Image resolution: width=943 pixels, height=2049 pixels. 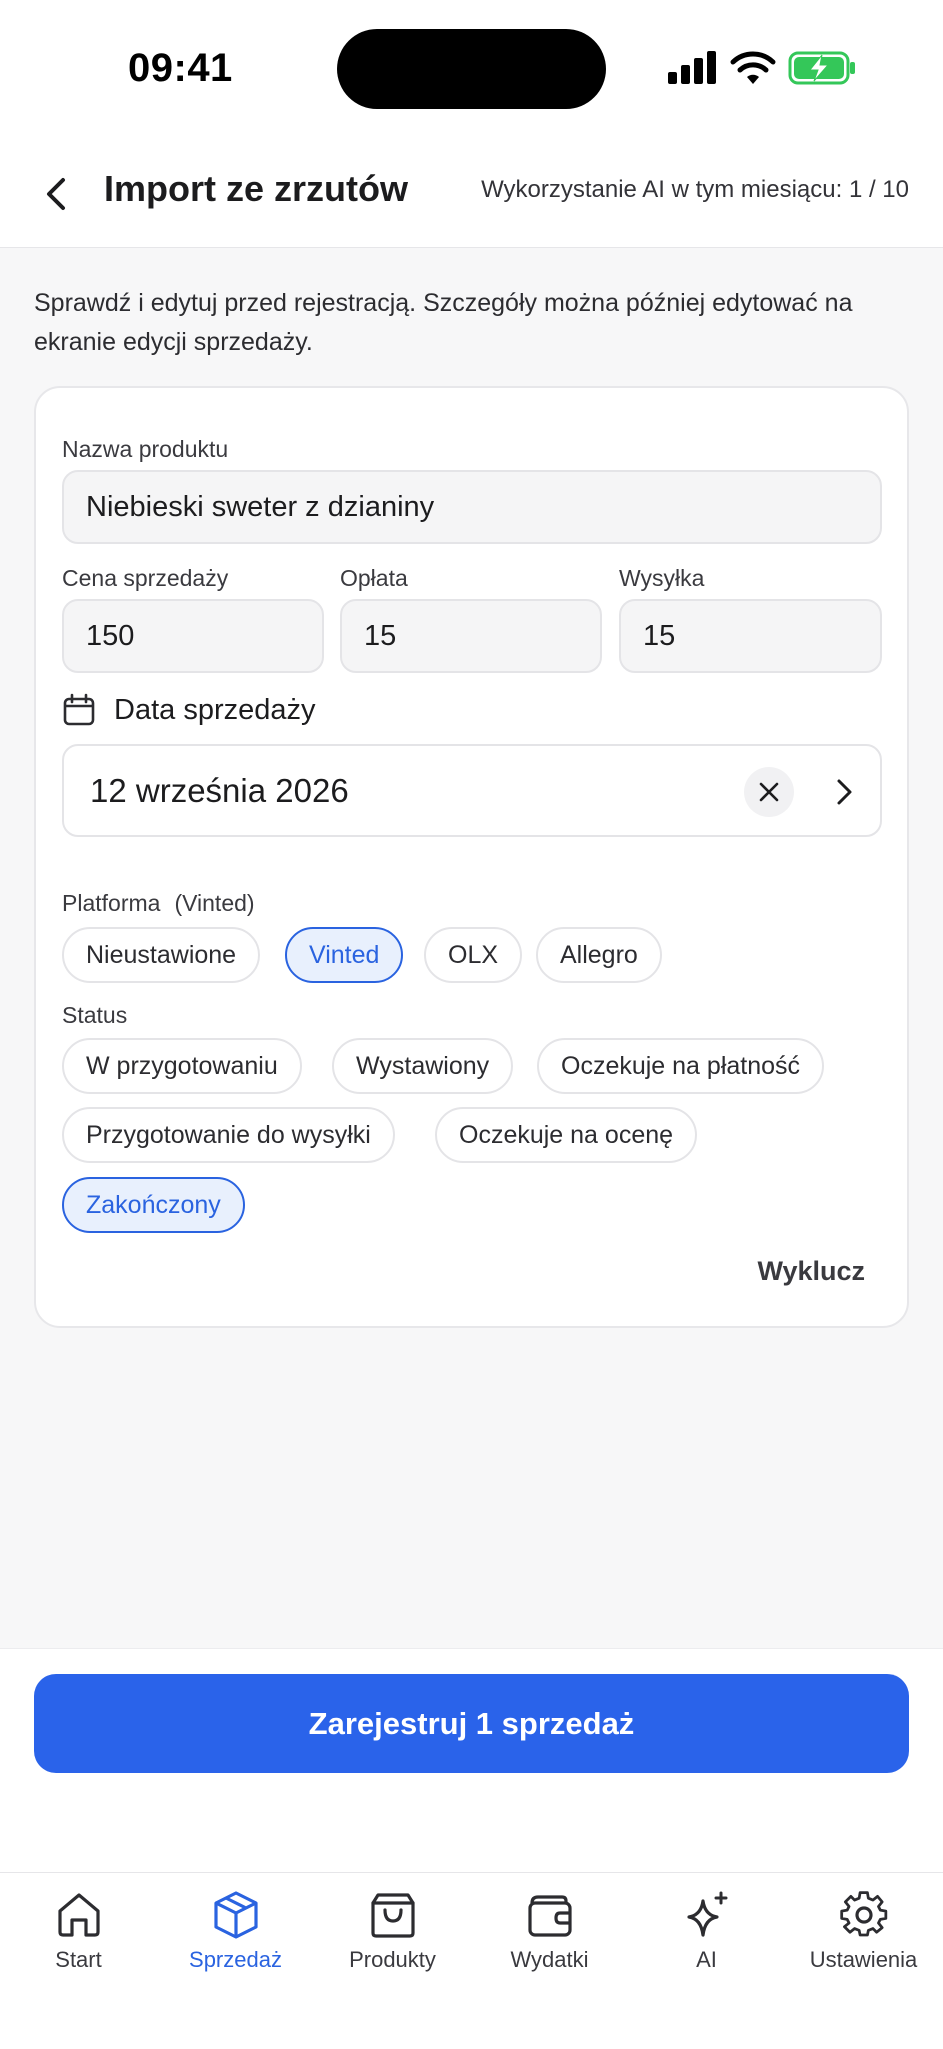 I want to click on tab-label-sprzedaz: Sprzedaż, so click(x=235, y=1959).